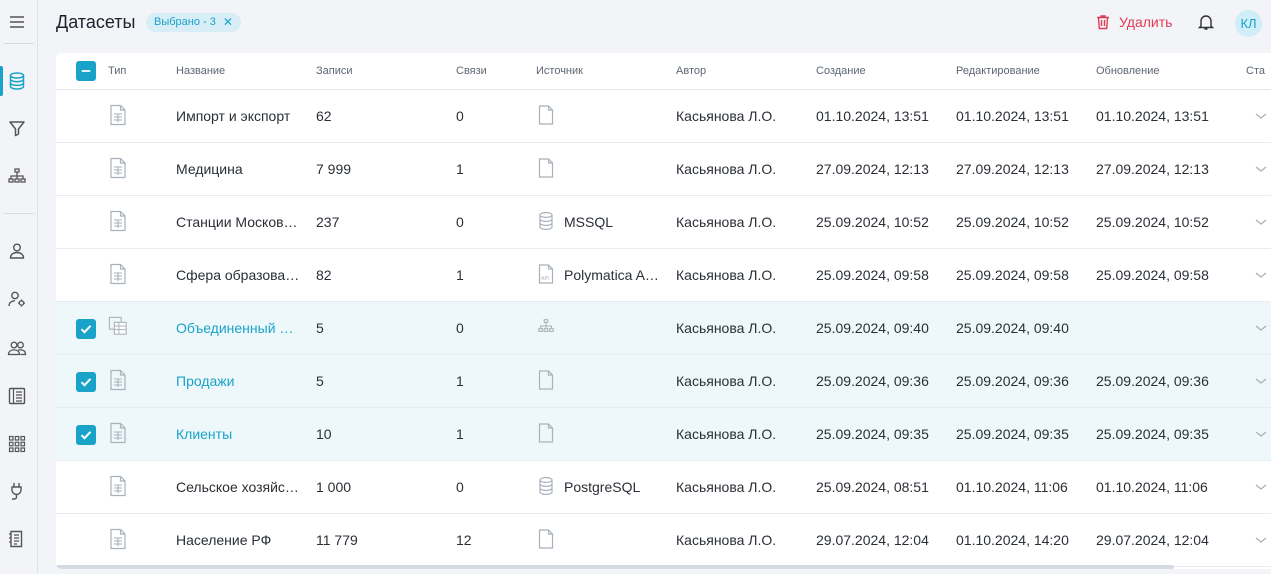  I want to click on plug-icon, so click(17, 491).